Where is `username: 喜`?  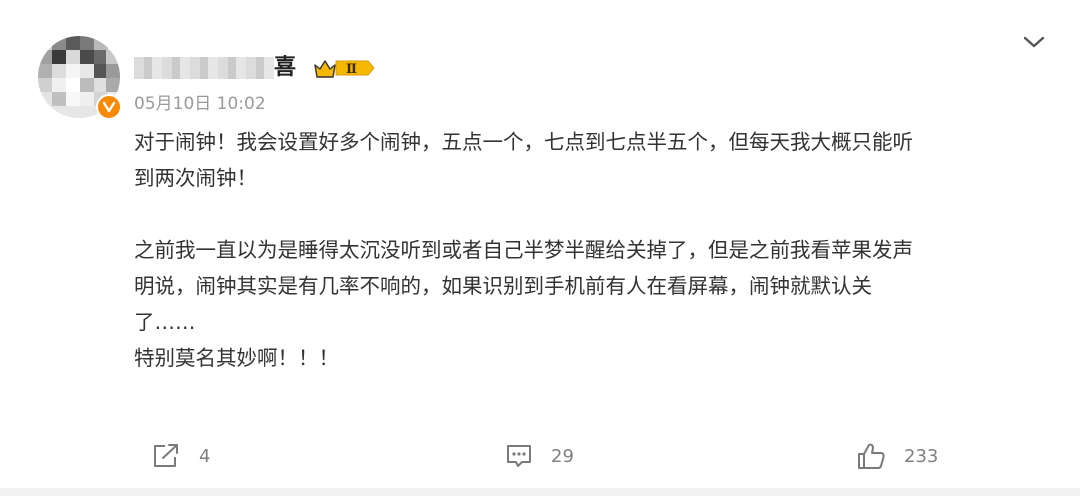 username: 喜 is located at coordinates (219, 68).